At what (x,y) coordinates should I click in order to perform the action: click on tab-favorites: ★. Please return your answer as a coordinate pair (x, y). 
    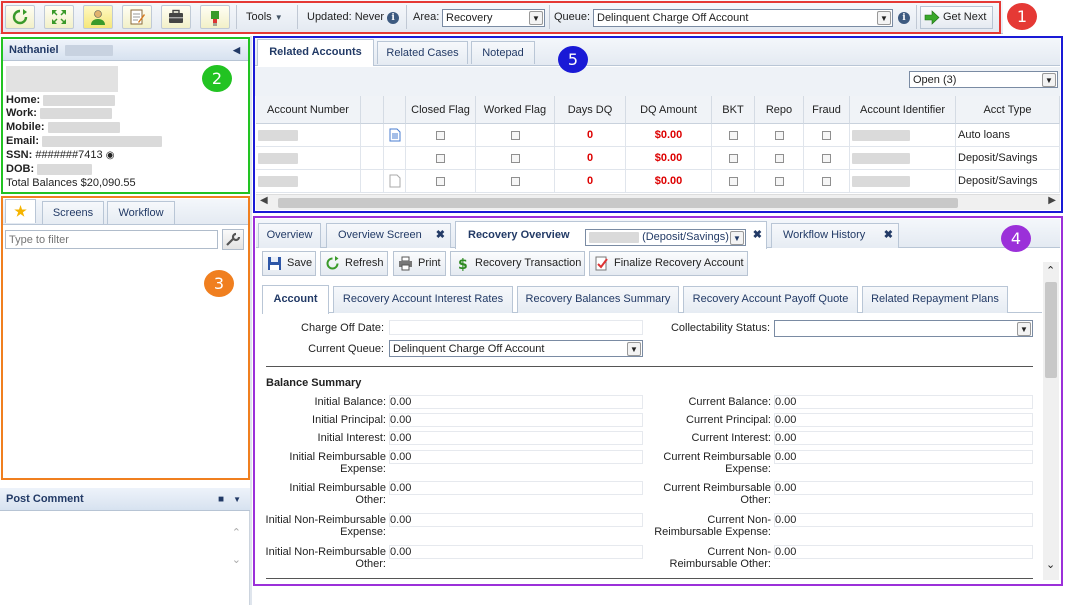
    Looking at the image, I should click on (20, 211).